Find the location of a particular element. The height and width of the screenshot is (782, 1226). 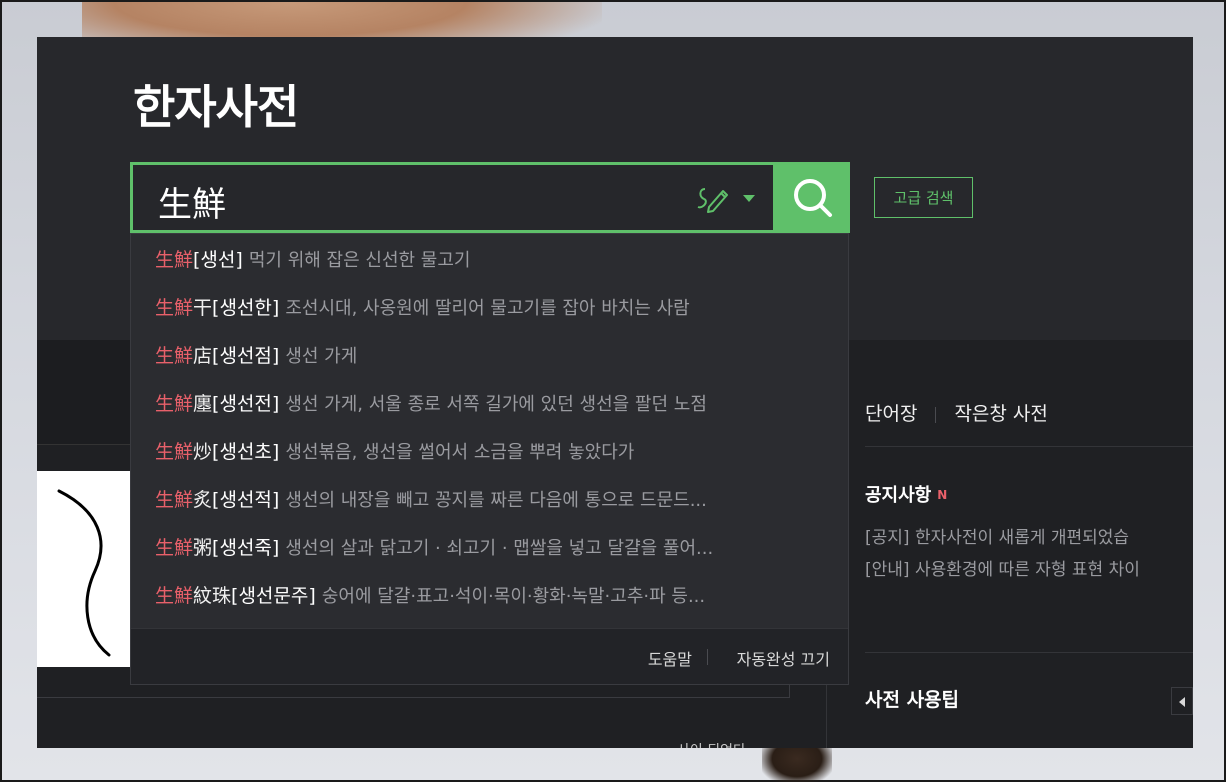

suggestion-definition: 생선 가게, 서울 종로 서쪽 길가에 있던 생선을 팔던 노점 is located at coordinates (496, 404).